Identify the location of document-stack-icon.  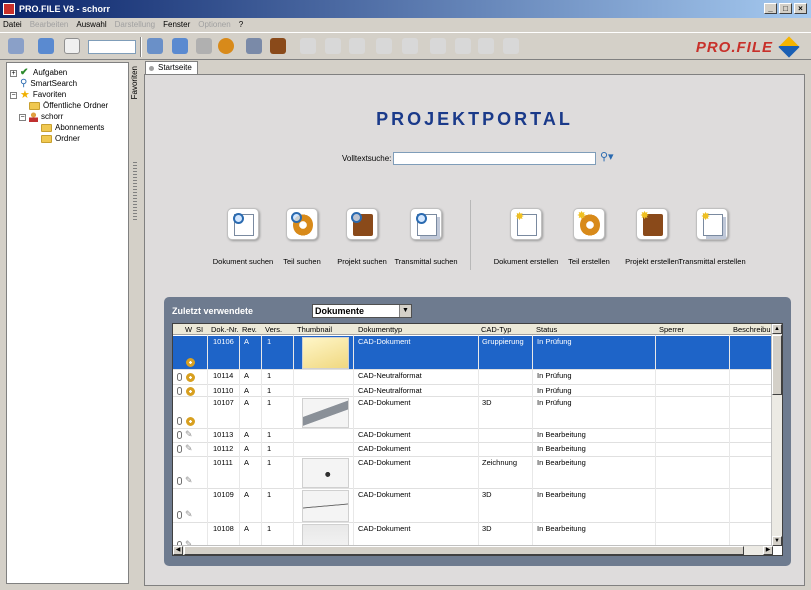
(486, 46).